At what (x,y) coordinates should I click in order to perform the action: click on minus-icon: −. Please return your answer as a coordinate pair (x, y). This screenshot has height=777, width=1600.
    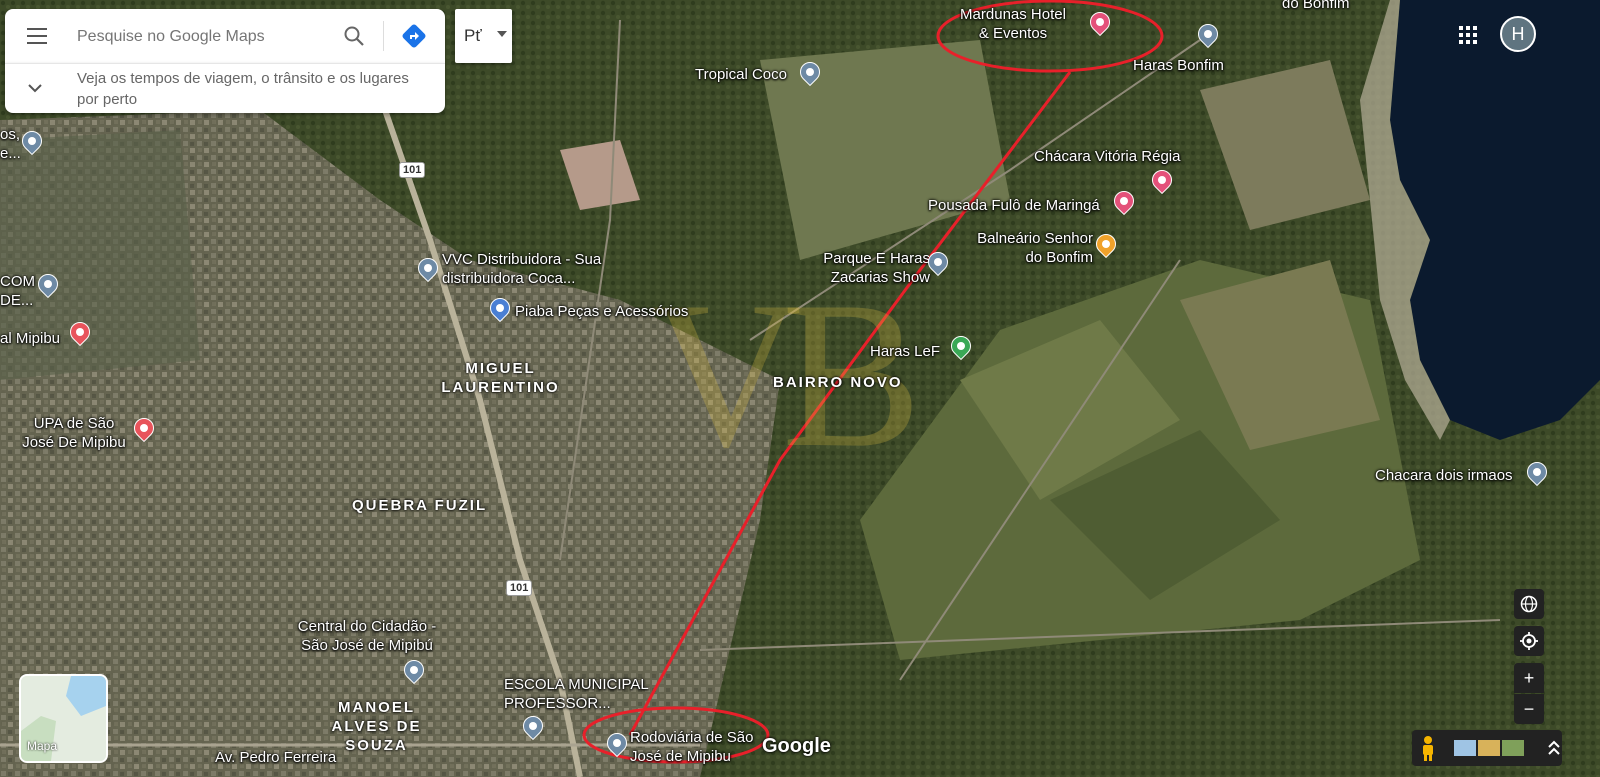
    Looking at the image, I should click on (1529, 709).